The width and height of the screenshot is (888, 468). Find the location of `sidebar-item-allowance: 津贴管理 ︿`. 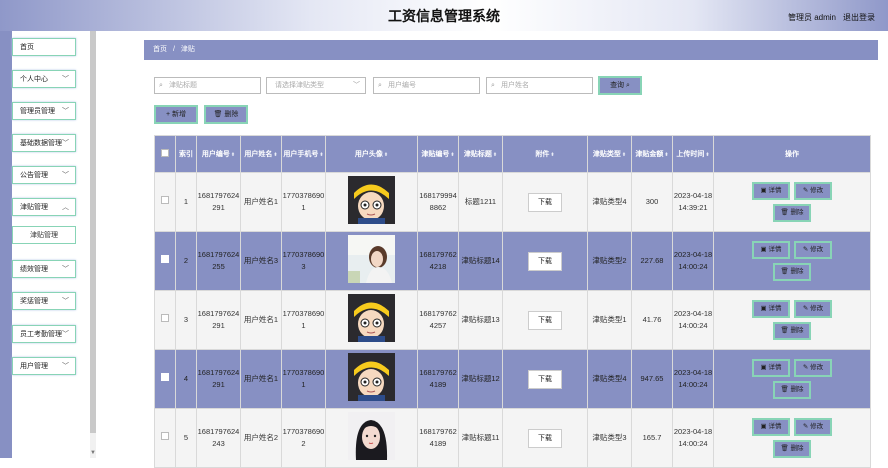

sidebar-item-allowance: 津贴管理 ︿ is located at coordinates (44, 207).